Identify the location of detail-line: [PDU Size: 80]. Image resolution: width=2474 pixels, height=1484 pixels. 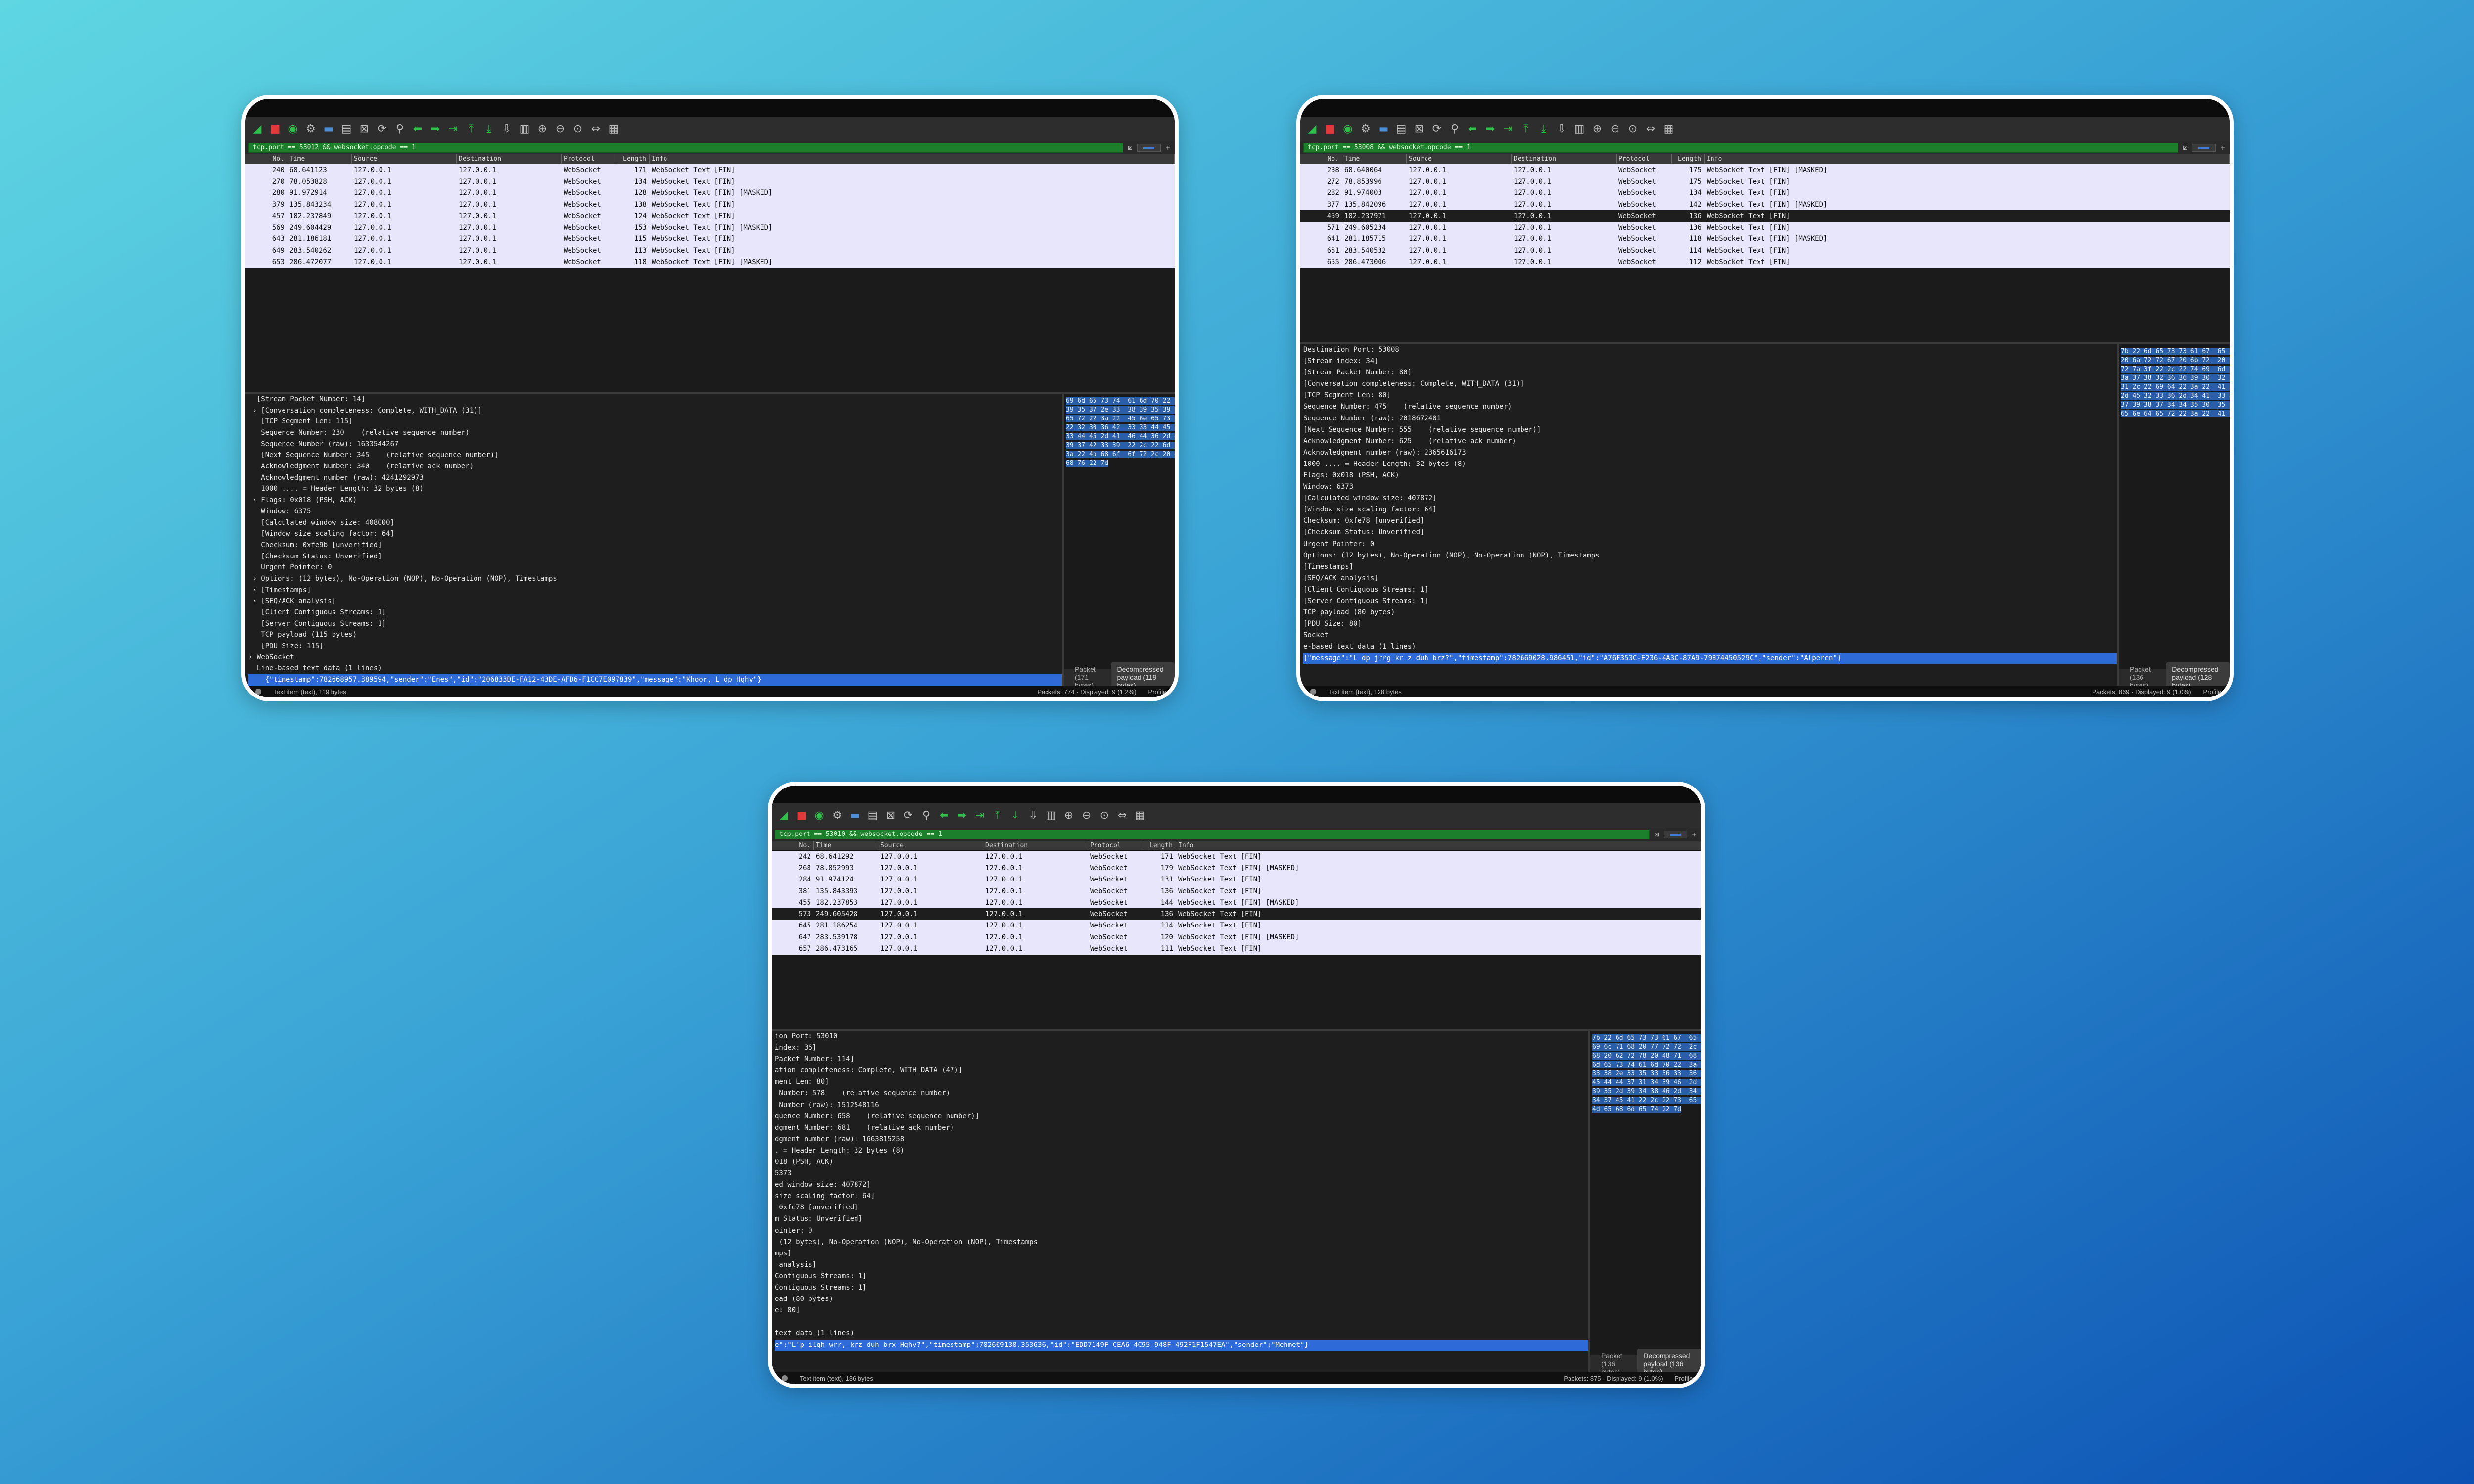
(1710, 624).